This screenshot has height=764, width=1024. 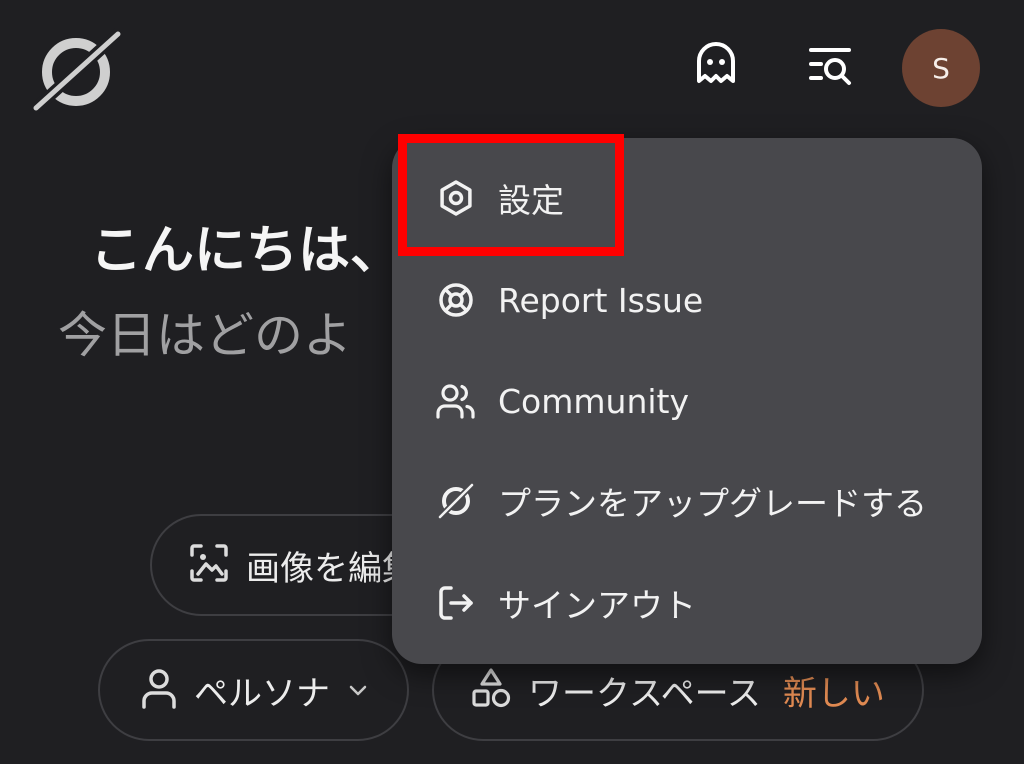 I want to click on menu-item-label: 設定, so click(x=531, y=200).